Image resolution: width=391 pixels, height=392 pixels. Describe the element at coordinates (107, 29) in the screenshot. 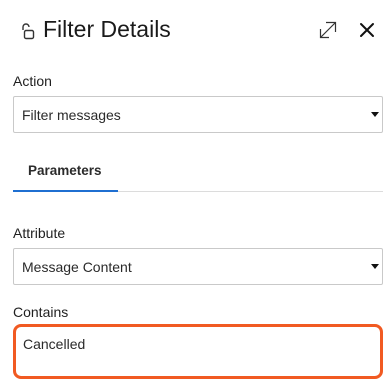

I see `panel-title: Filter Details` at that location.